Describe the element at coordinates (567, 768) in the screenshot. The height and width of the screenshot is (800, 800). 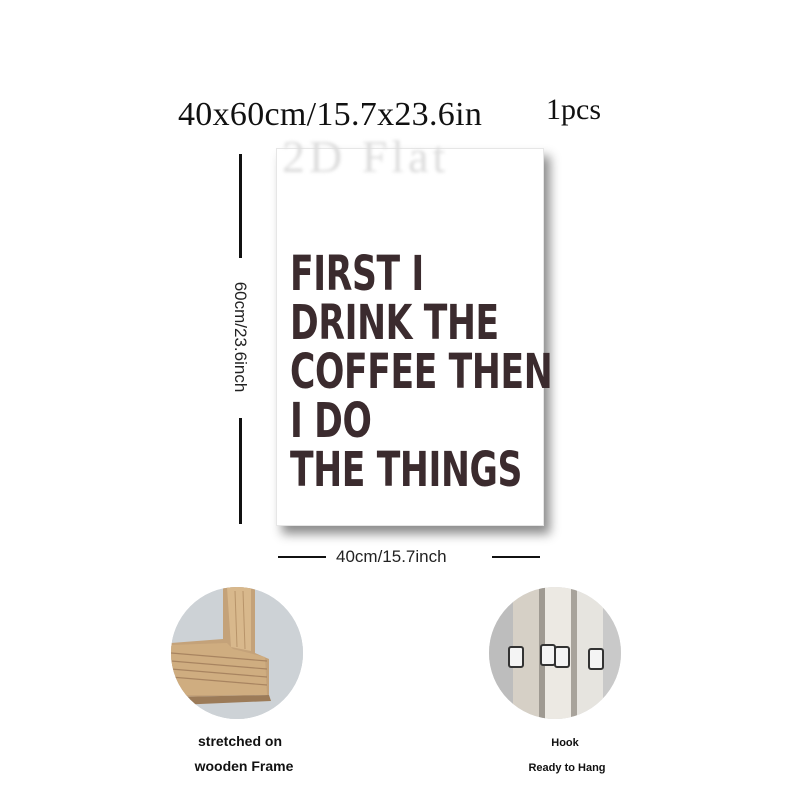
I see `hook-caption-line-2: Ready to Hang` at that location.